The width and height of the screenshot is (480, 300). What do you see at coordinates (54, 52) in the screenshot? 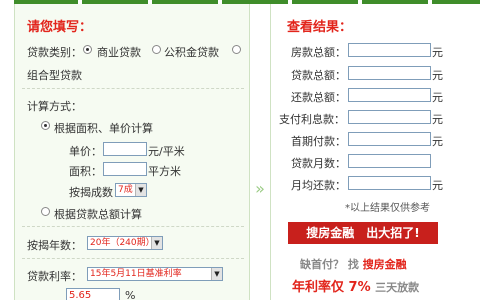
I see `loan-type-label: 贷款类别：` at bounding box center [54, 52].